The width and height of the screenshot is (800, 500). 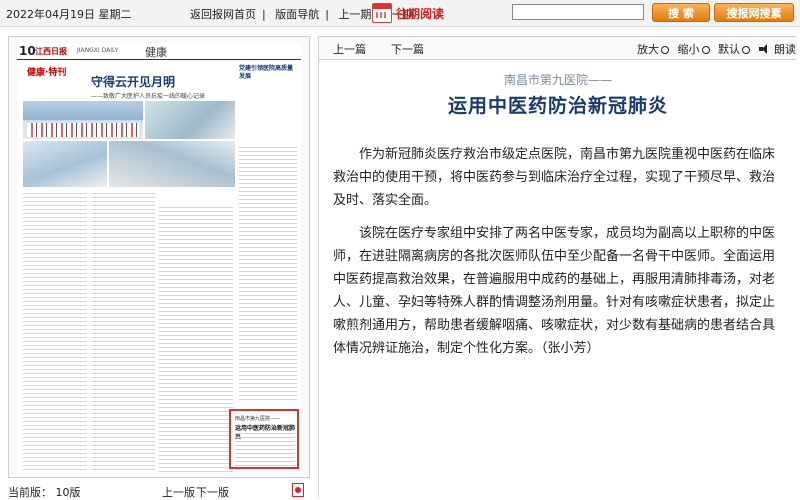 I want to click on font-size-tools: 放大 缩小 默认 朗读, so click(x=716, y=49).